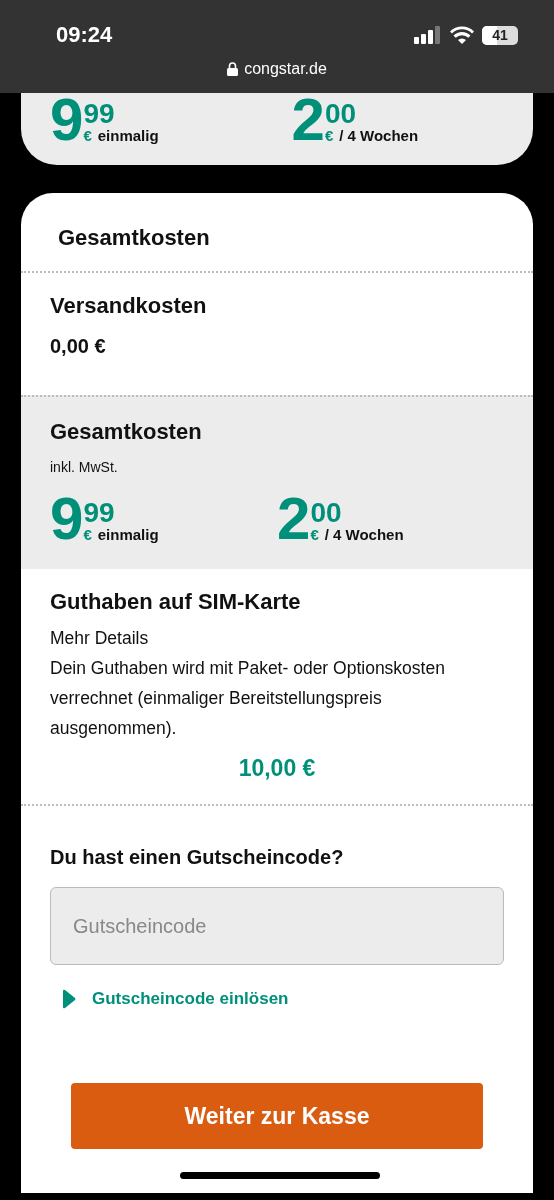  What do you see at coordinates (69, 999) in the screenshot?
I see `triangle-icon` at bounding box center [69, 999].